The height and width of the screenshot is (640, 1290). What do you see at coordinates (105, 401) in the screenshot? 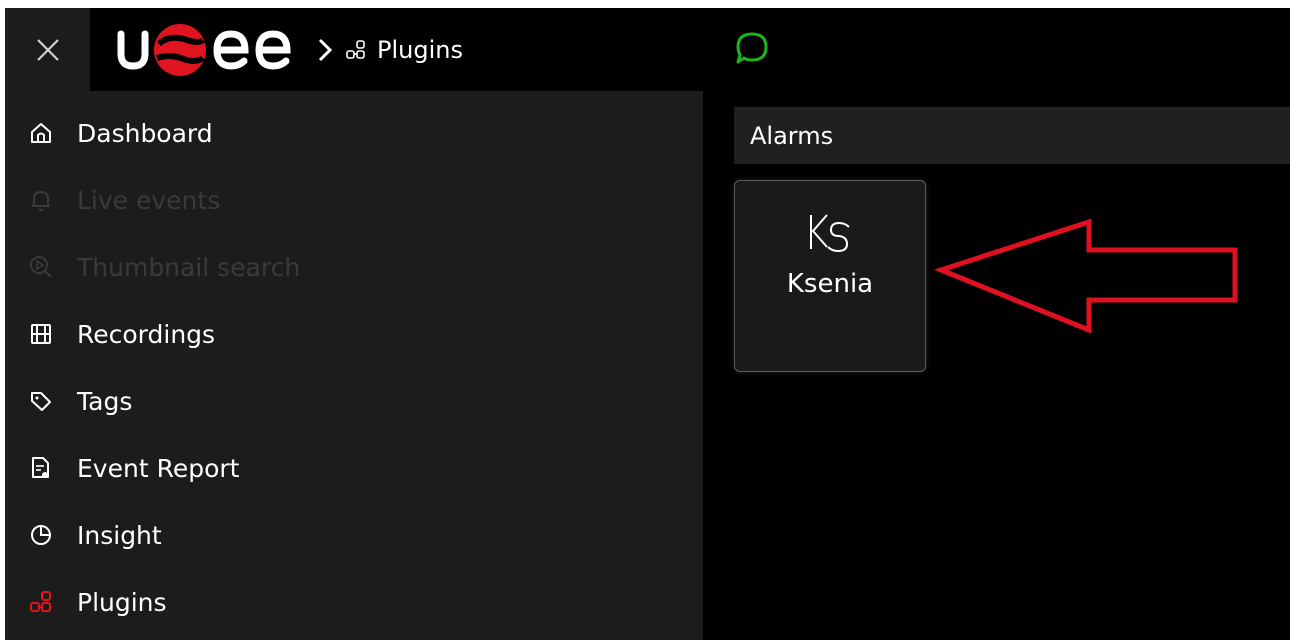
I see `sidebar-item-label: Tags` at bounding box center [105, 401].